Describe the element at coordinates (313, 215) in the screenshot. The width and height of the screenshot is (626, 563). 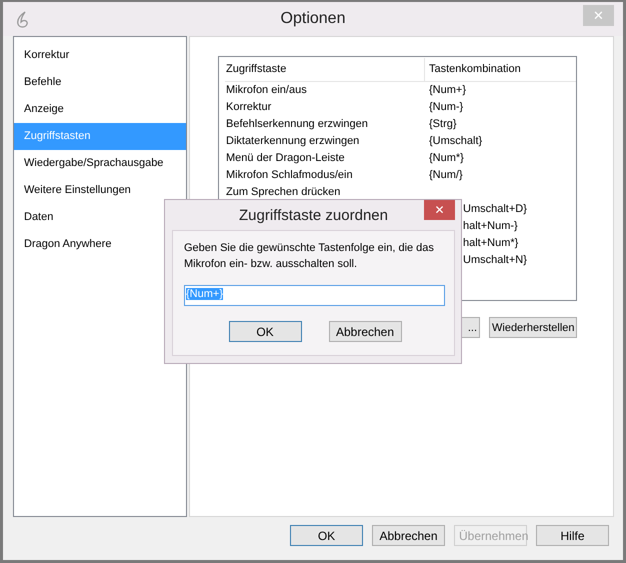
I see `dialog-title: Zugriffstaste zuordnen` at that location.